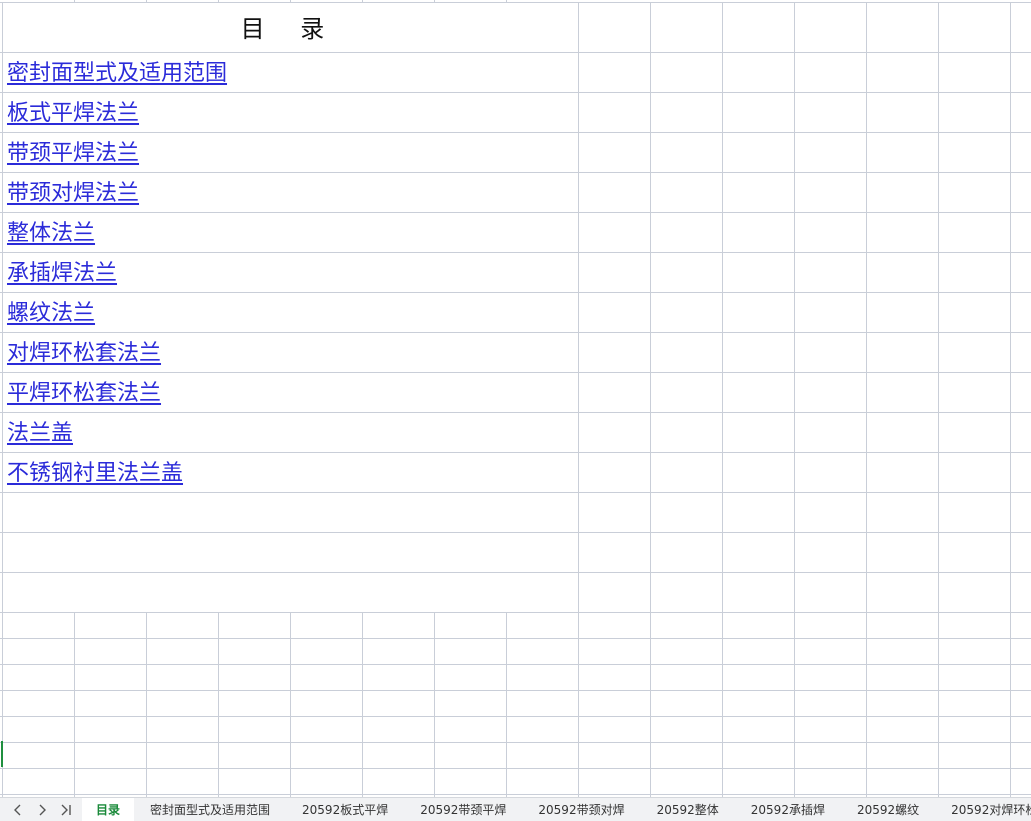 The image size is (1031, 821). Describe the element at coordinates (345, 809) in the screenshot. I see `tab-20592-plate: 20592板式平焊` at that location.